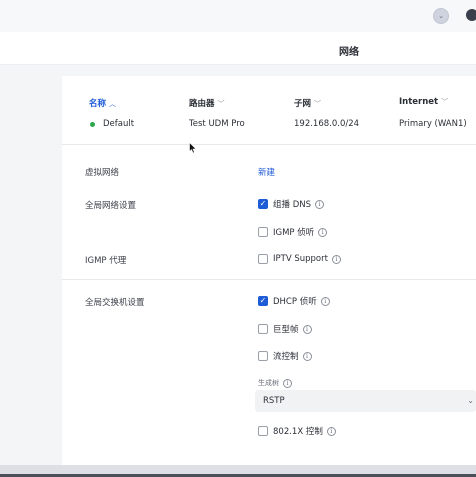  I want to click on column-header-name: 名称 ︿, so click(102, 103).